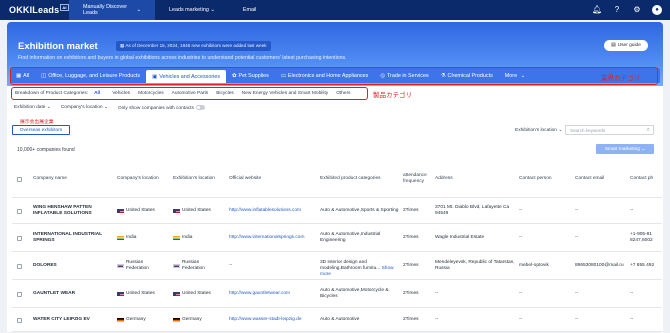 Image resolution: width=670 pixels, height=333 pixels. I want to click on address: 3701 Mt. Diablo Blvd, Lafayette Ca 94549, so click(472, 210).